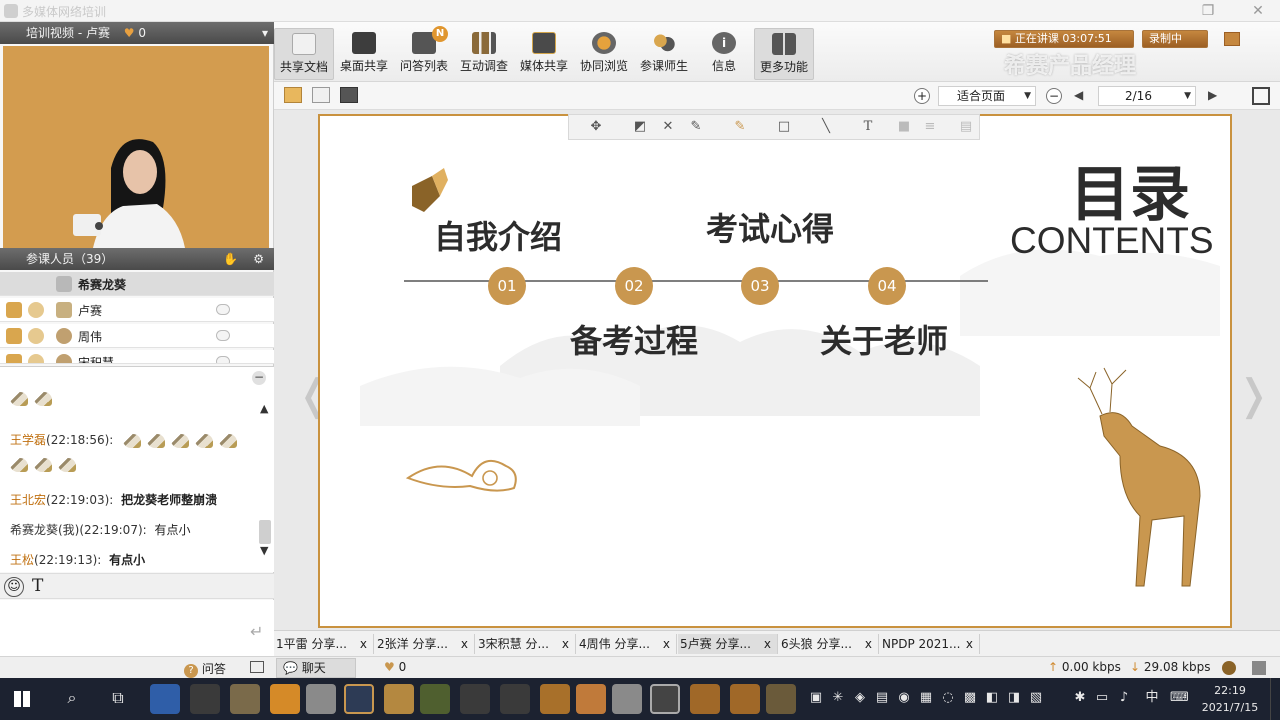  What do you see at coordinates (256, 631) in the screenshot?
I see `send-icon: ↵` at bounding box center [256, 631].